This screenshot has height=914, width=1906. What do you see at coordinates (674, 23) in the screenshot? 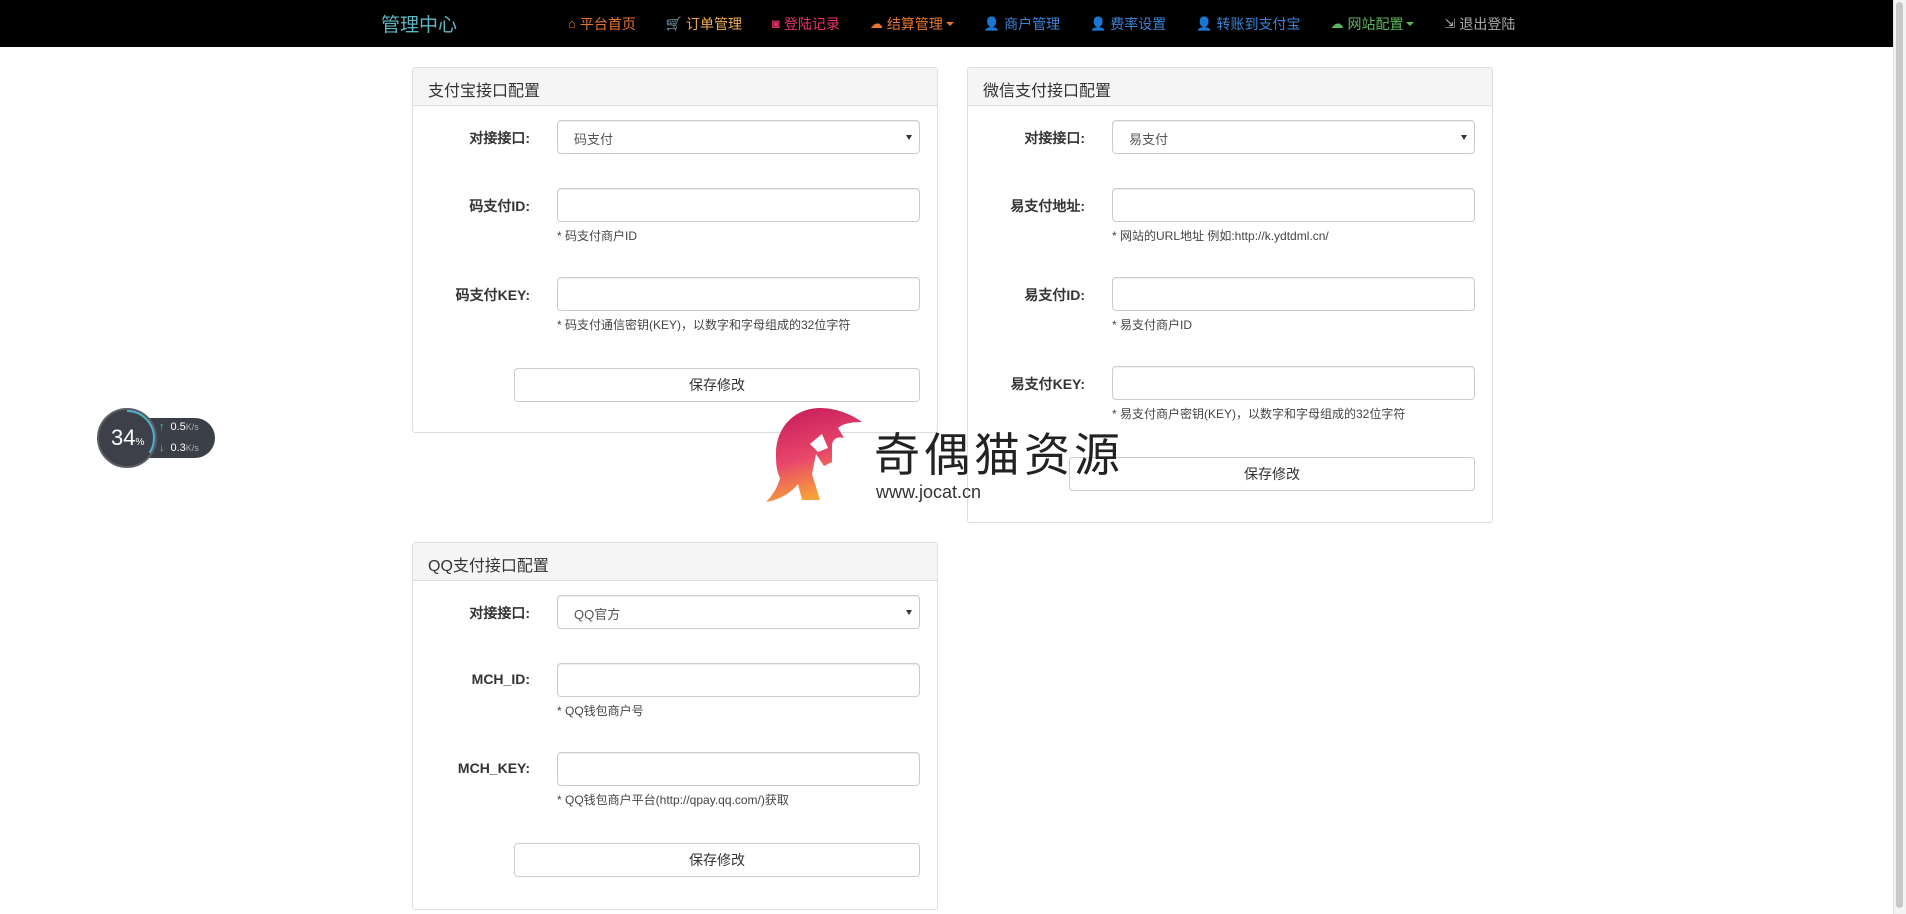
I see `cart-icon: 🛒` at bounding box center [674, 23].